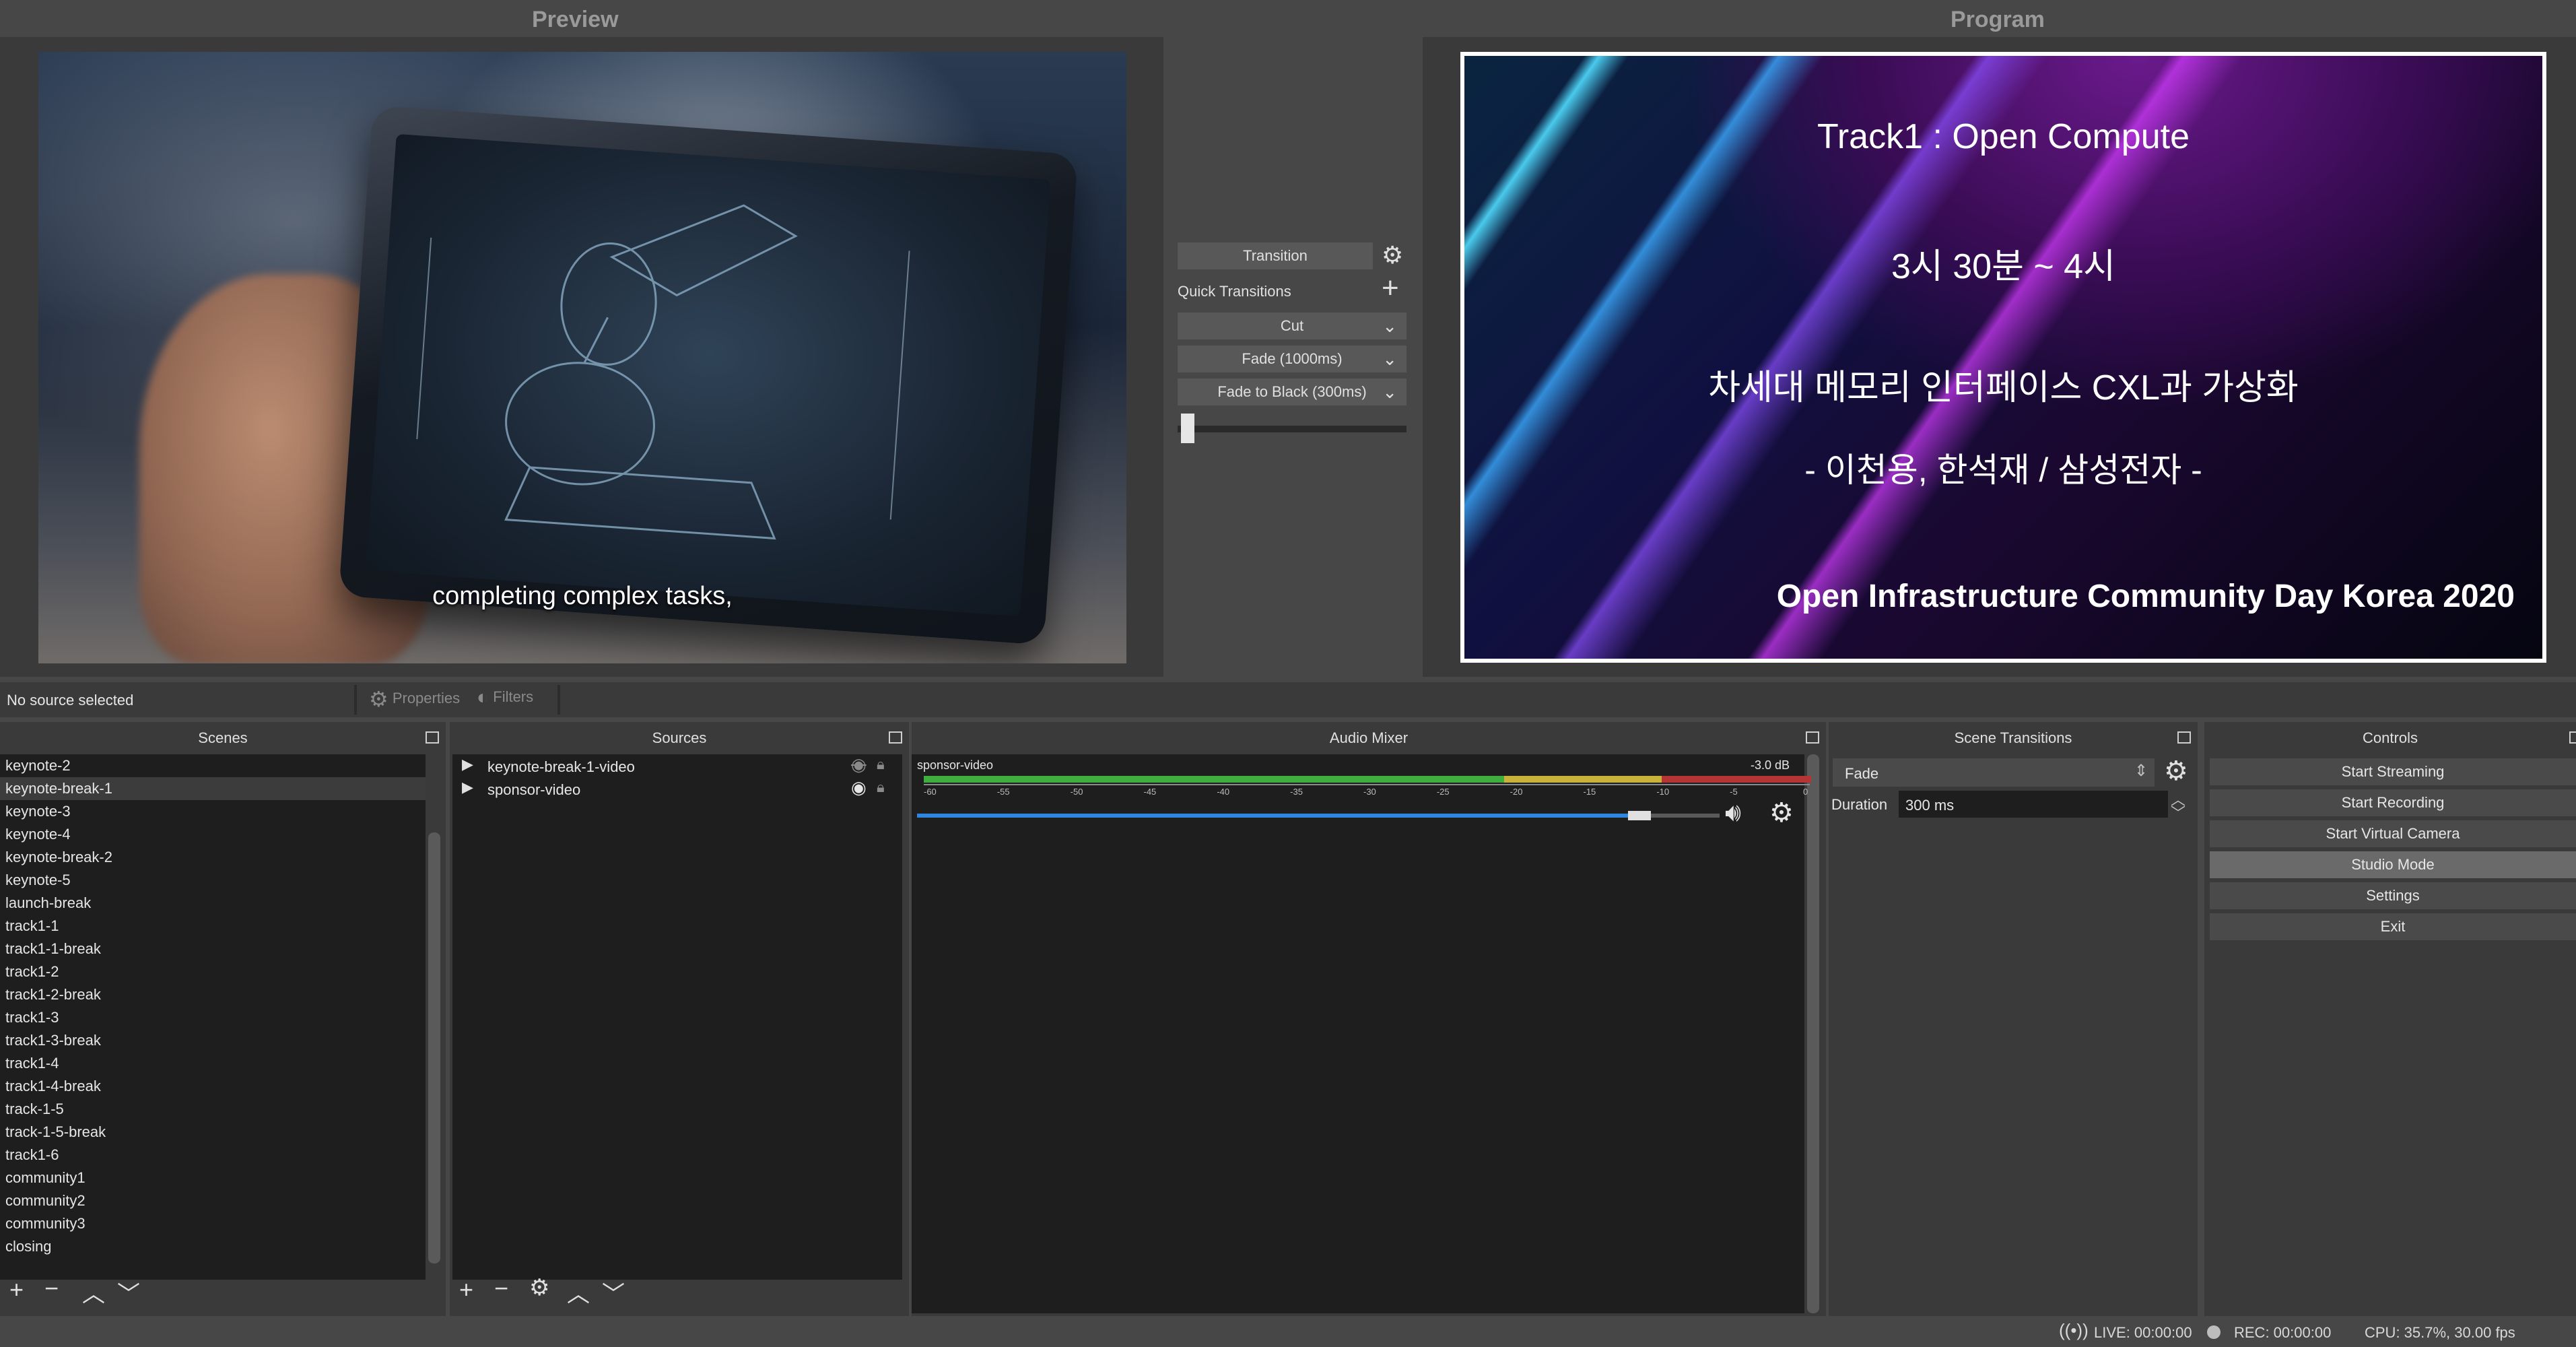 The image size is (2576, 1347). I want to click on scene-transitions-title: Scene Transitions, so click(2013, 738).